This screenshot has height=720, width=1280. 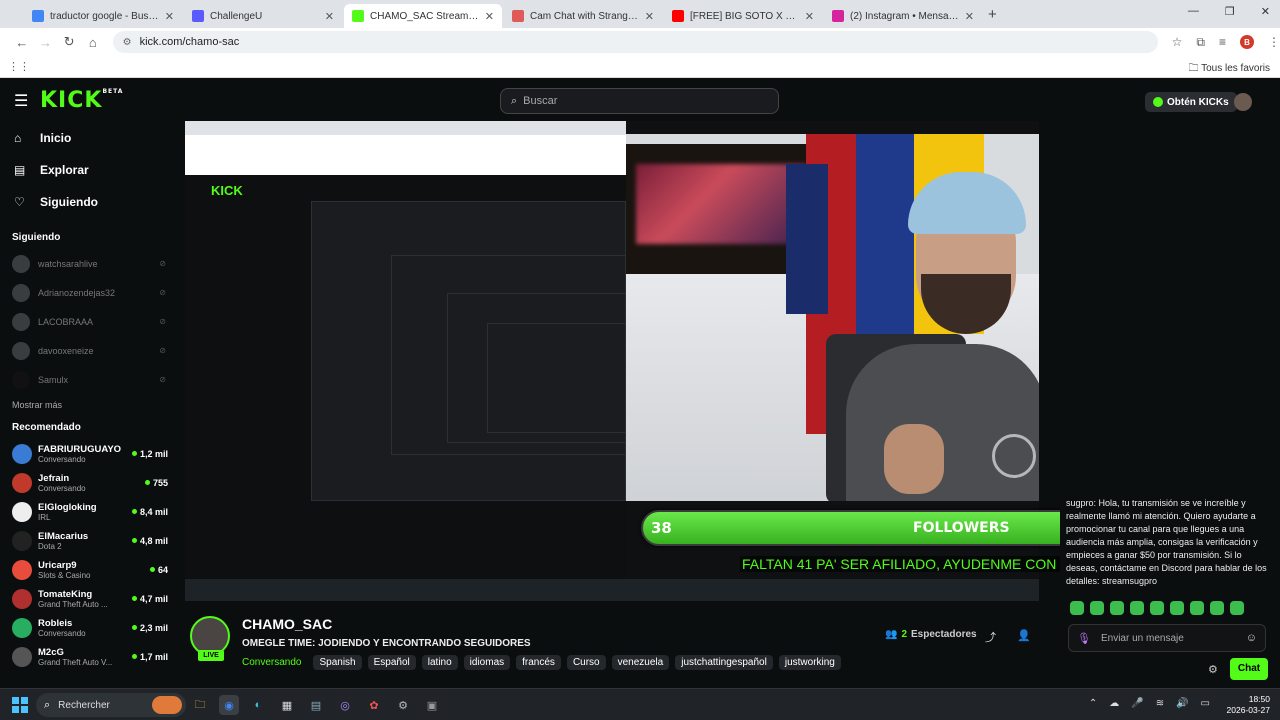 What do you see at coordinates (1093, 703) in the screenshot?
I see `chevron-up-icon: ⌃` at bounding box center [1093, 703].